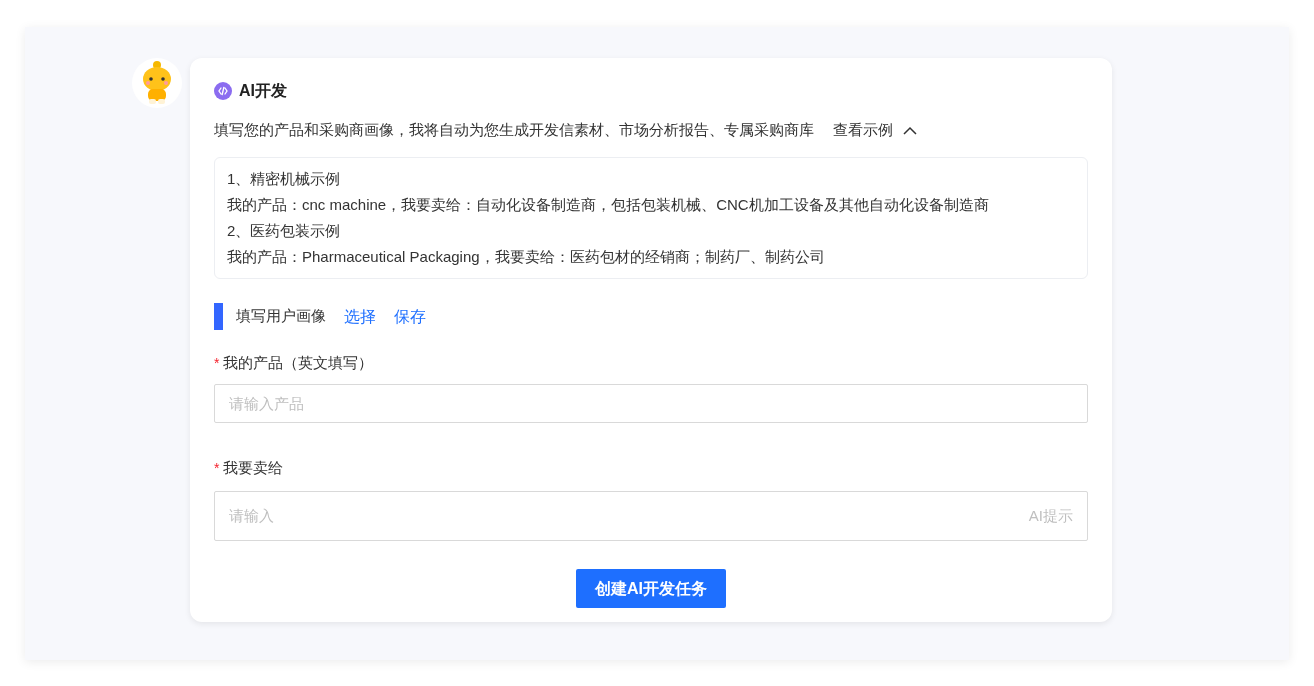 The height and width of the screenshot is (686, 1314). Describe the element at coordinates (284, 231) in the screenshot. I see `example-line: 2、医药包装示例` at that location.